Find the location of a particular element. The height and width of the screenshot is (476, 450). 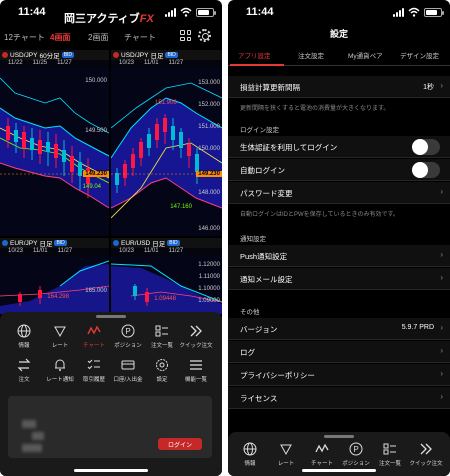

tab-chart: チャート is located at coordinates (140, 37).